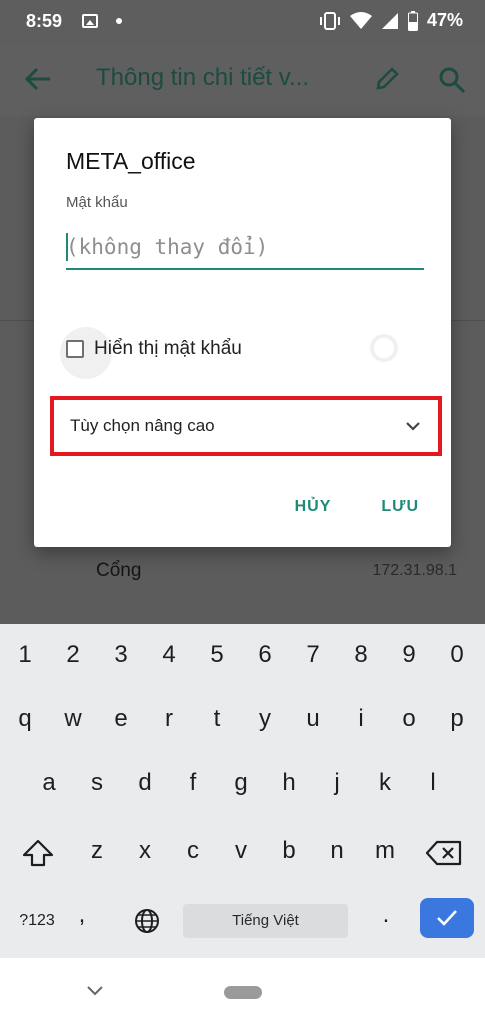  What do you see at coordinates (409, 719) in the screenshot?
I see `key-o: o` at bounding box center [409, 719].